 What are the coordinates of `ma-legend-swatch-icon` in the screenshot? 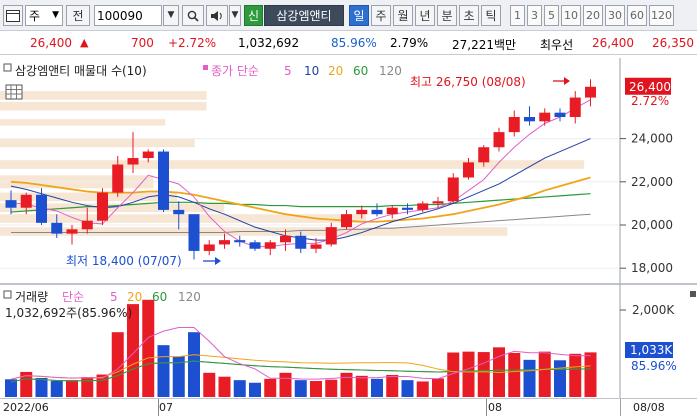 It's located at (205, 67).